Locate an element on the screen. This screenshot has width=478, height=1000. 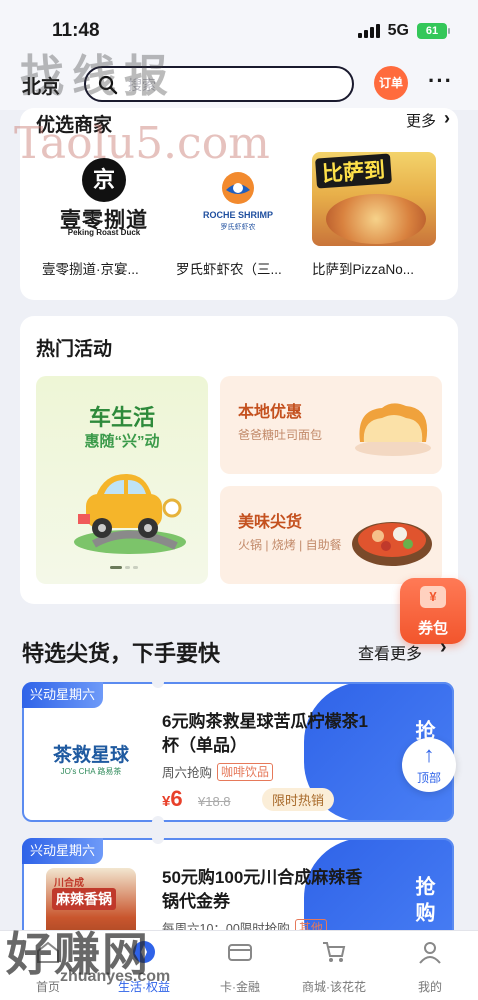
back-to-top-label: 顶部 is located at coordinates (428, 778).